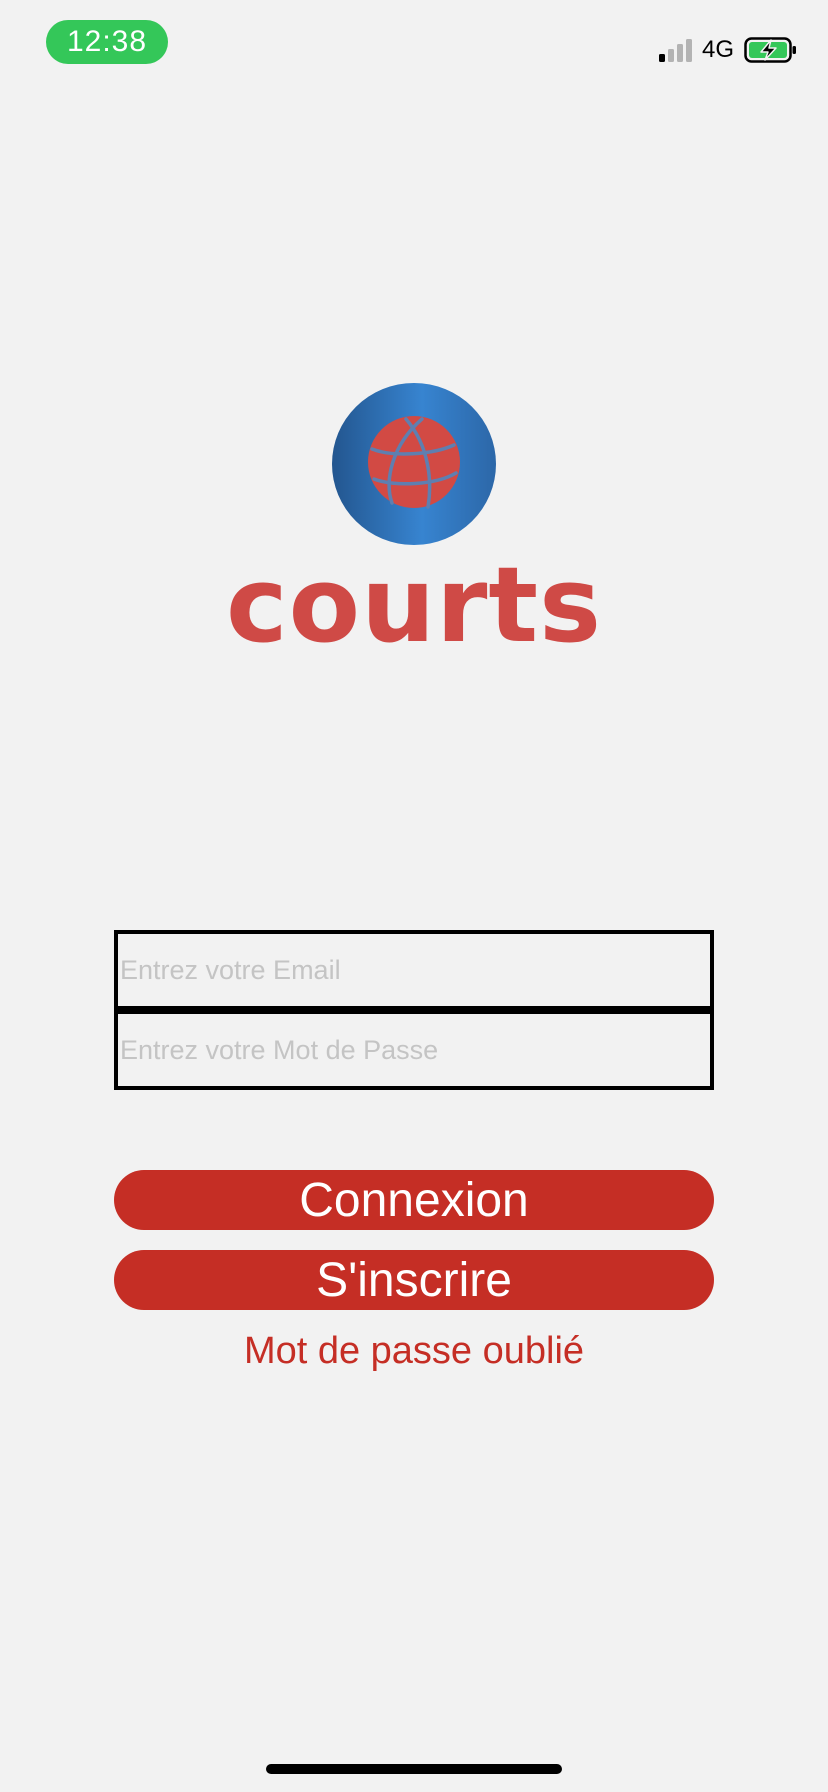  Describe the element at coordinates (414, 1280) in the screenshot. I see `signup-button: S'inscrire` at that location.